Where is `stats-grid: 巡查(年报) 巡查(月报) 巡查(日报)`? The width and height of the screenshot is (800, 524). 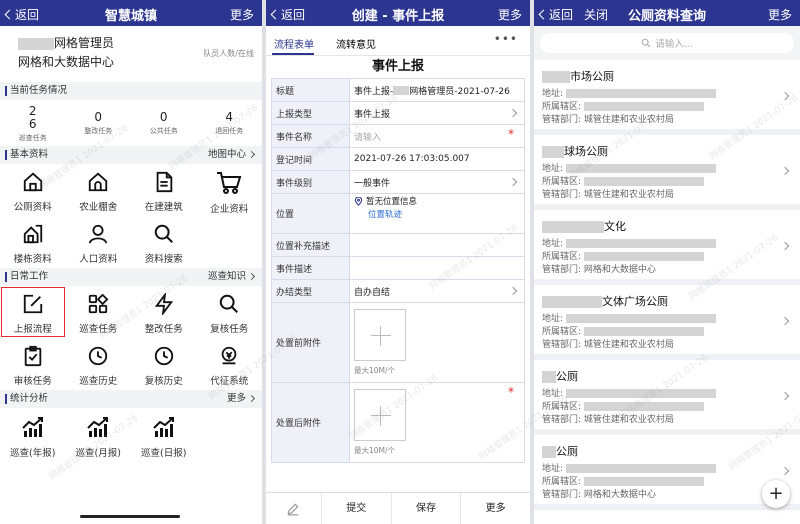 stats-grid: 巡查(年报) 巡查(月报) 巡查(日报) is located at coordinates (131, 438).